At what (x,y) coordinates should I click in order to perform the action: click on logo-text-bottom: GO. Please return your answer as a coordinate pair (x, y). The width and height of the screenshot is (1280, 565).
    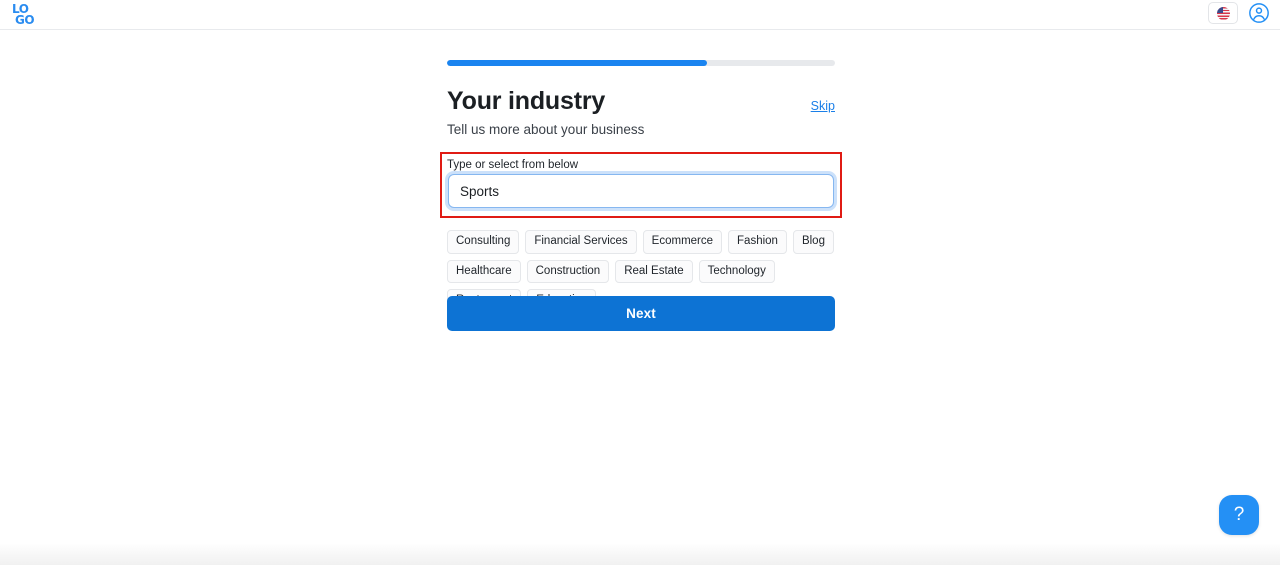
    Looking at the image, I should click on (25, 20).